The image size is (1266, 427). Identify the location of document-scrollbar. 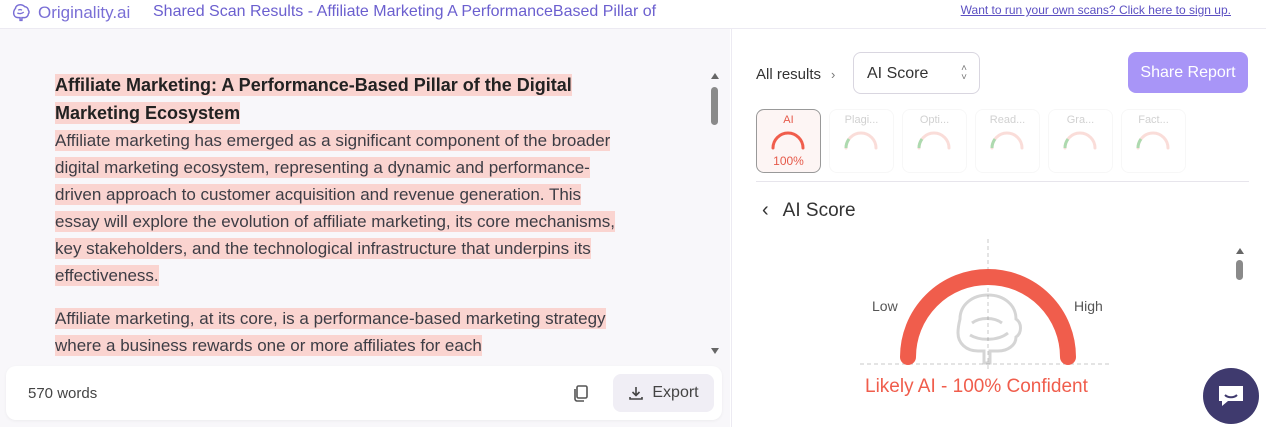
(715, 211).